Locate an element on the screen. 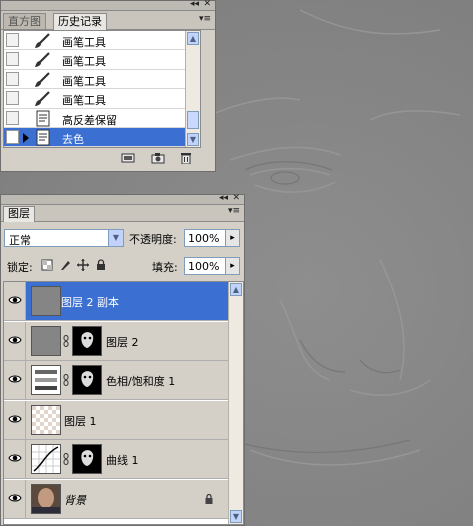 The image size is (473, 526). layer-name: 背景 is located at coordinates (75, 500).